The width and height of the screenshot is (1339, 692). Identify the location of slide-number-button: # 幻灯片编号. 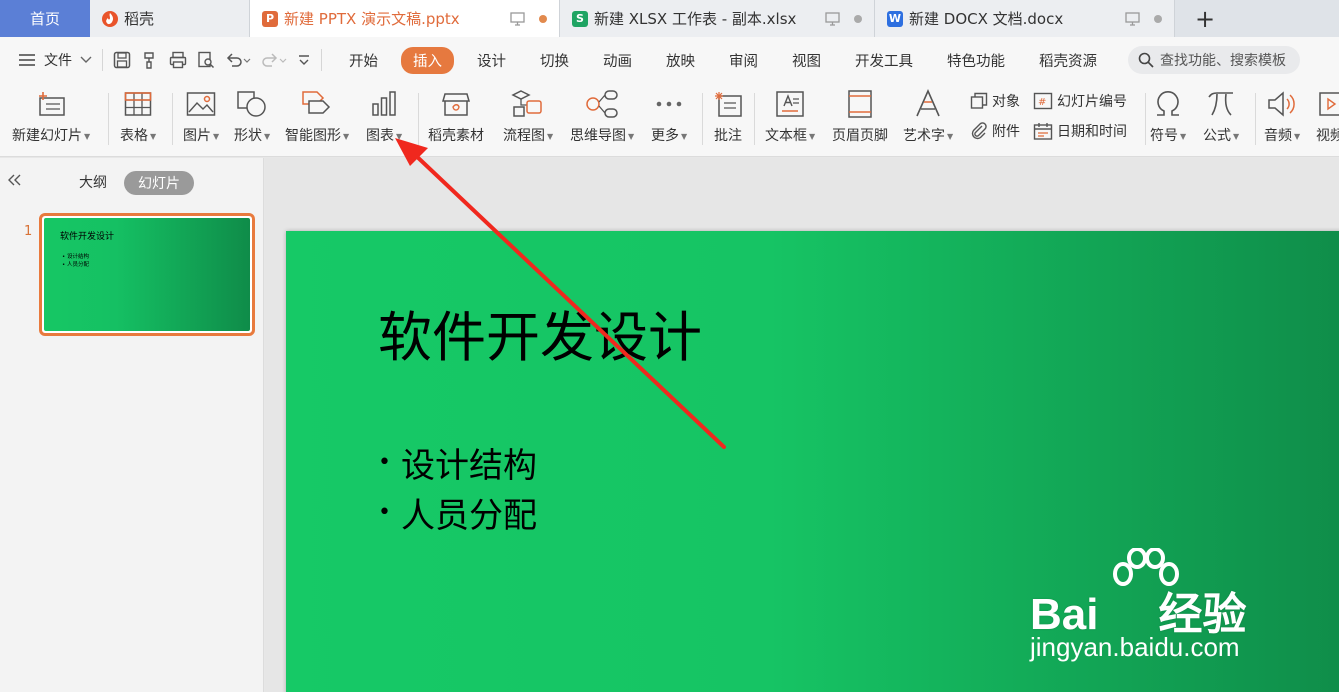
(1080, 101).